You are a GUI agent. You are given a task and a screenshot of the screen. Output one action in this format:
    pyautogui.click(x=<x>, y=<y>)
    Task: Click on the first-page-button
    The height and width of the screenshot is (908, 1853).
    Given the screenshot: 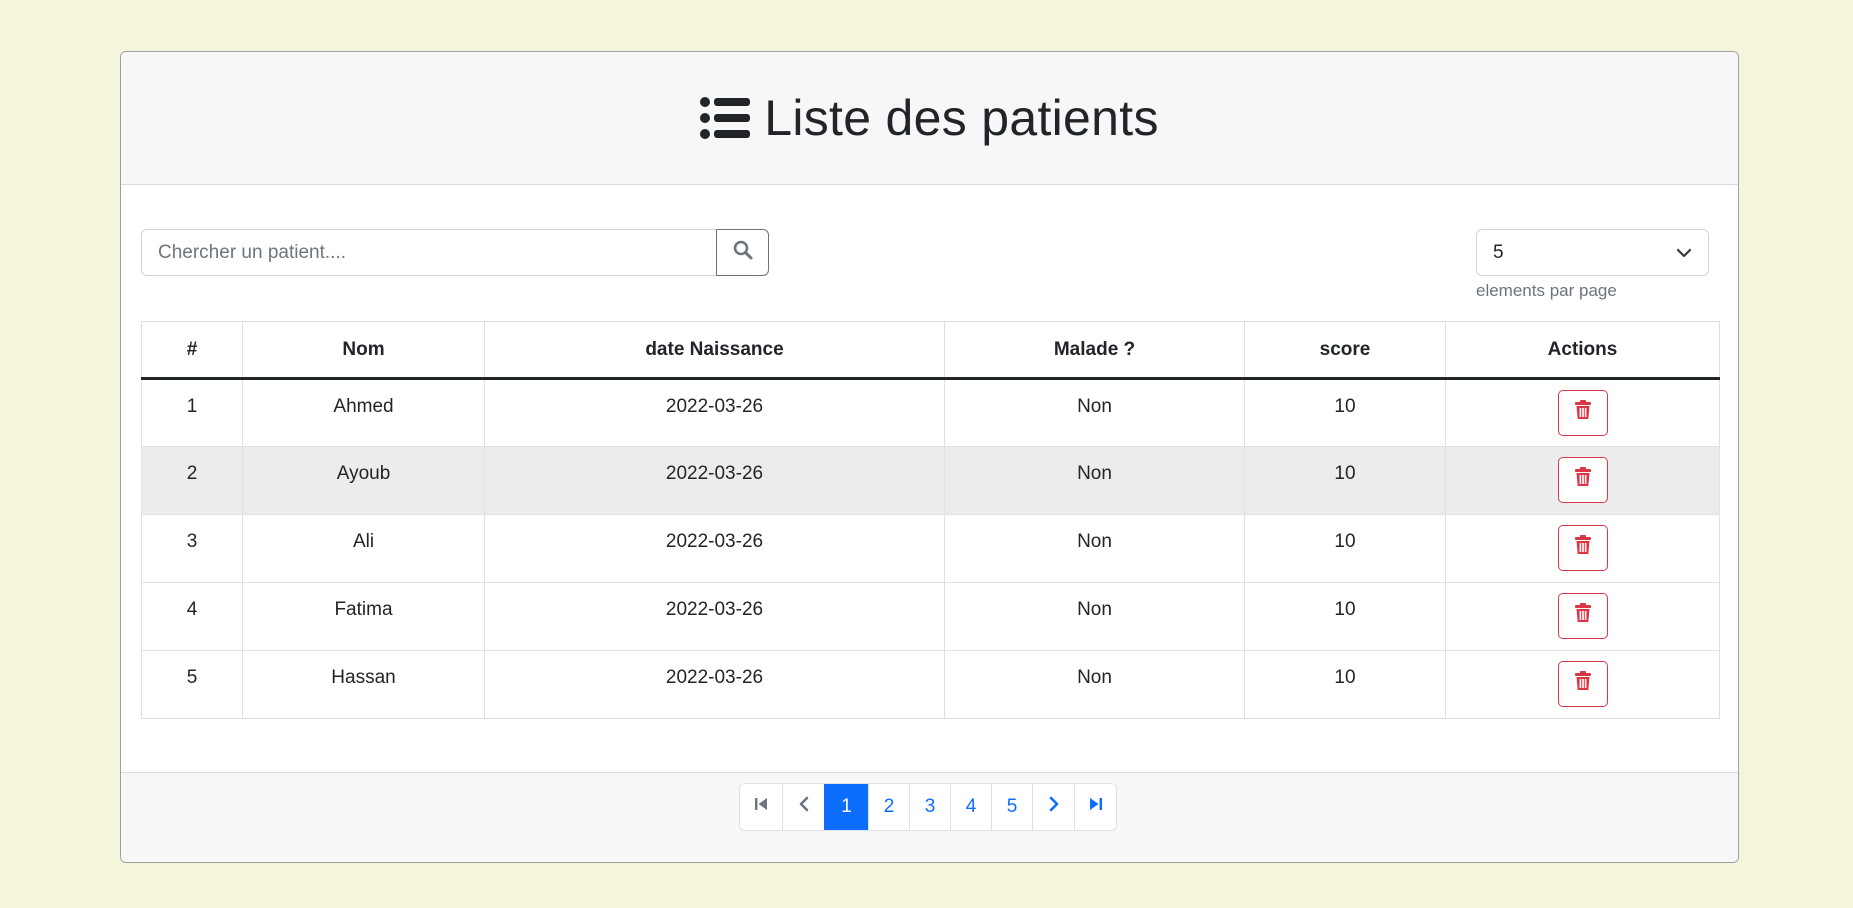 What is the action you would take?
    pyautogui.click(x=761, y=807)
    